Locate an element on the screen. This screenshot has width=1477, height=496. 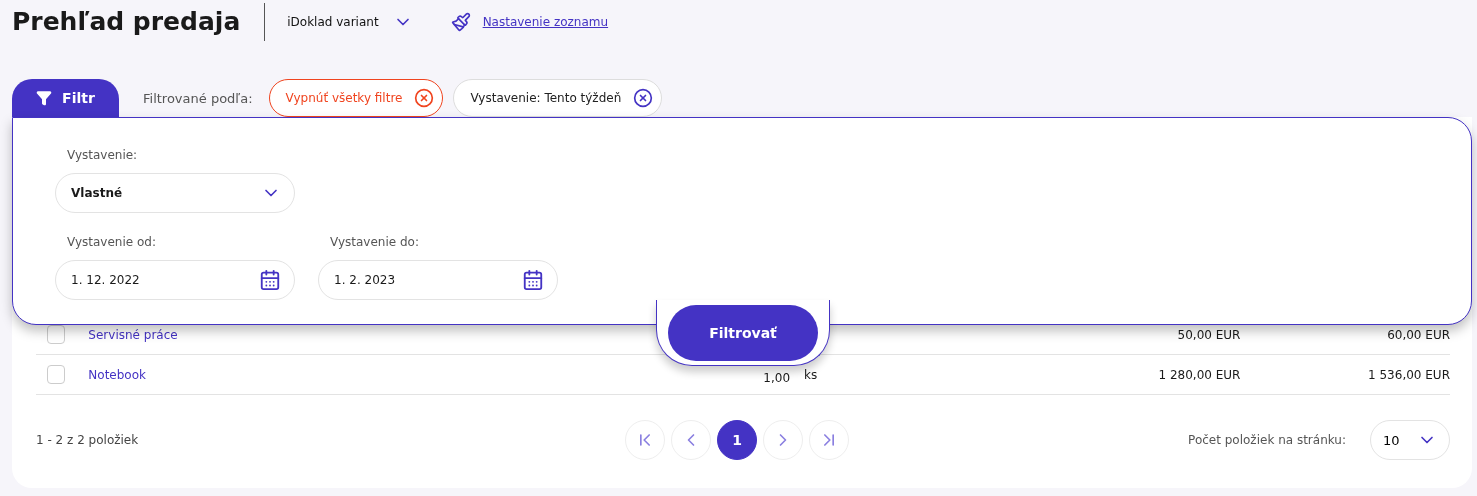
filter-chip: Vystavenie: Tento týždeň is located at coordinates (558, 98).